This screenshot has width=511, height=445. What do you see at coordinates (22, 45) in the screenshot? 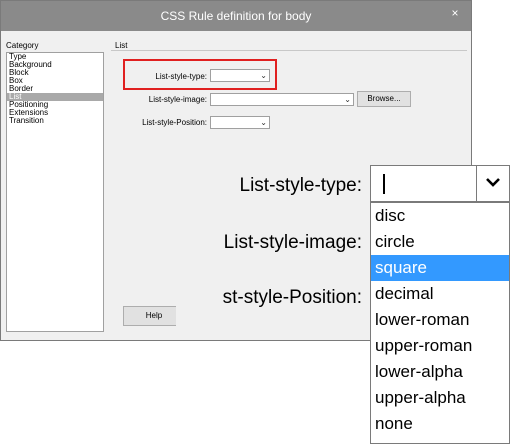
I see `category-label: Category` at bounding box center [22, 45].